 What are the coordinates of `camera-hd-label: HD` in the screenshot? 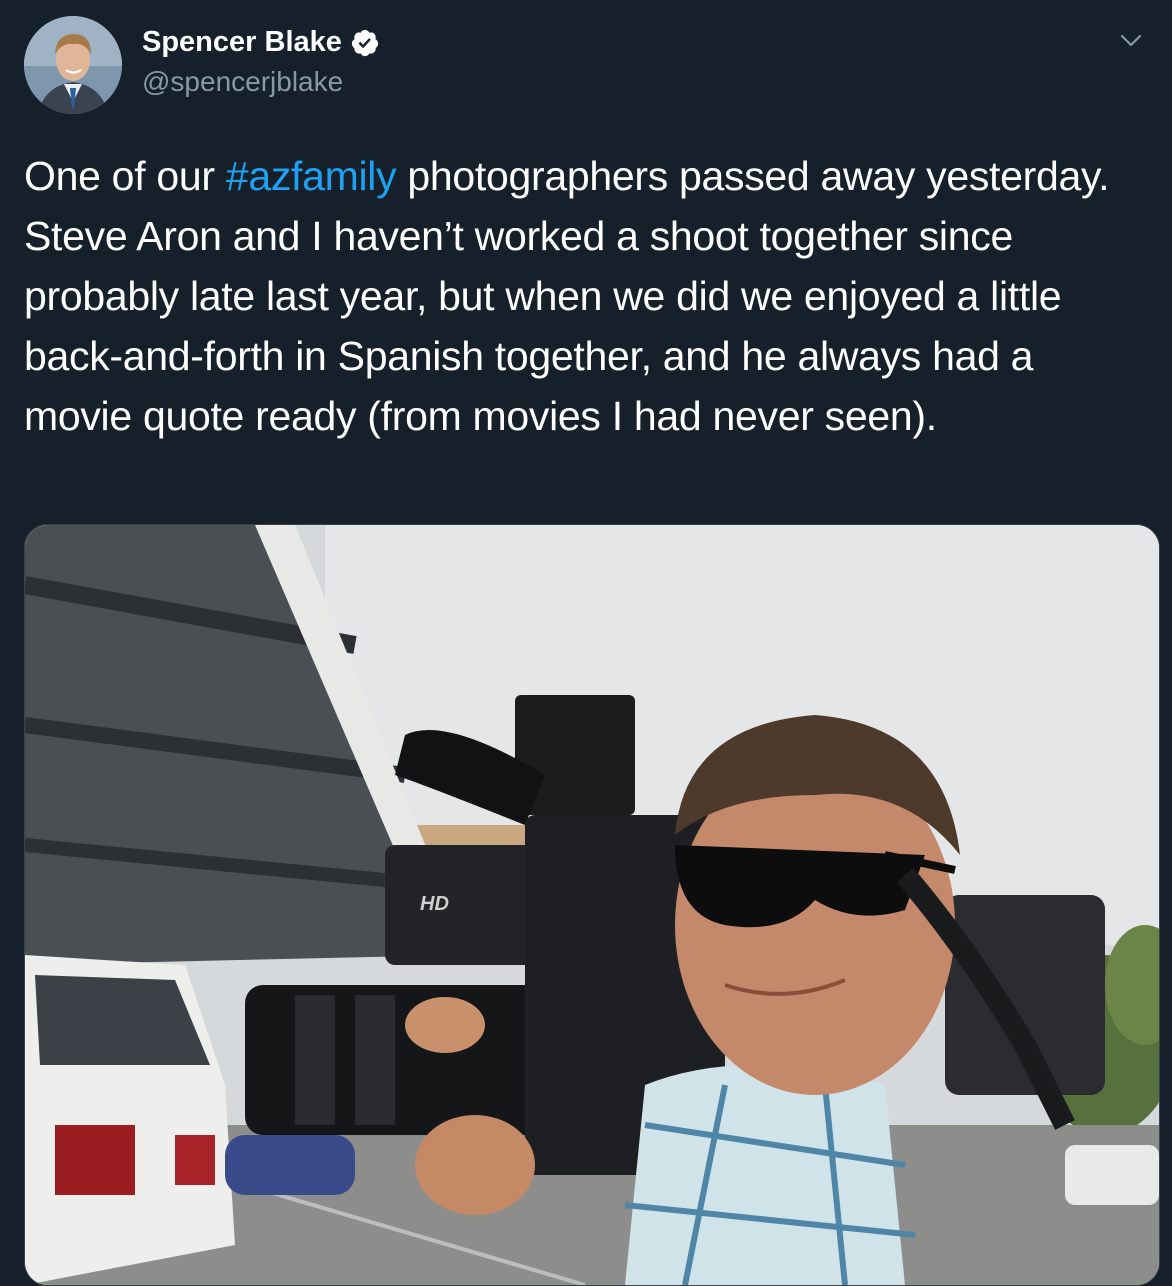 It's located at (434, 904).